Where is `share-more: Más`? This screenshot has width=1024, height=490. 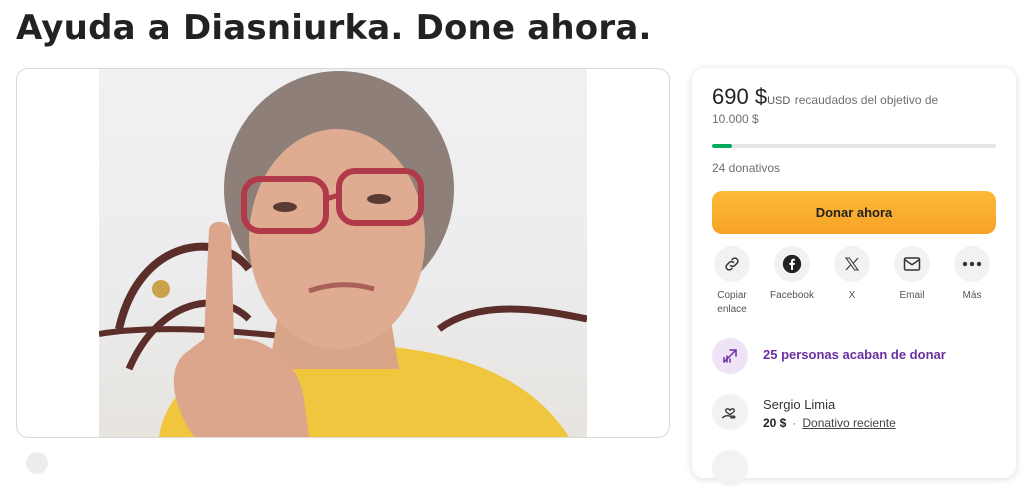 share-more: Más is located at coordinates (972, 274).